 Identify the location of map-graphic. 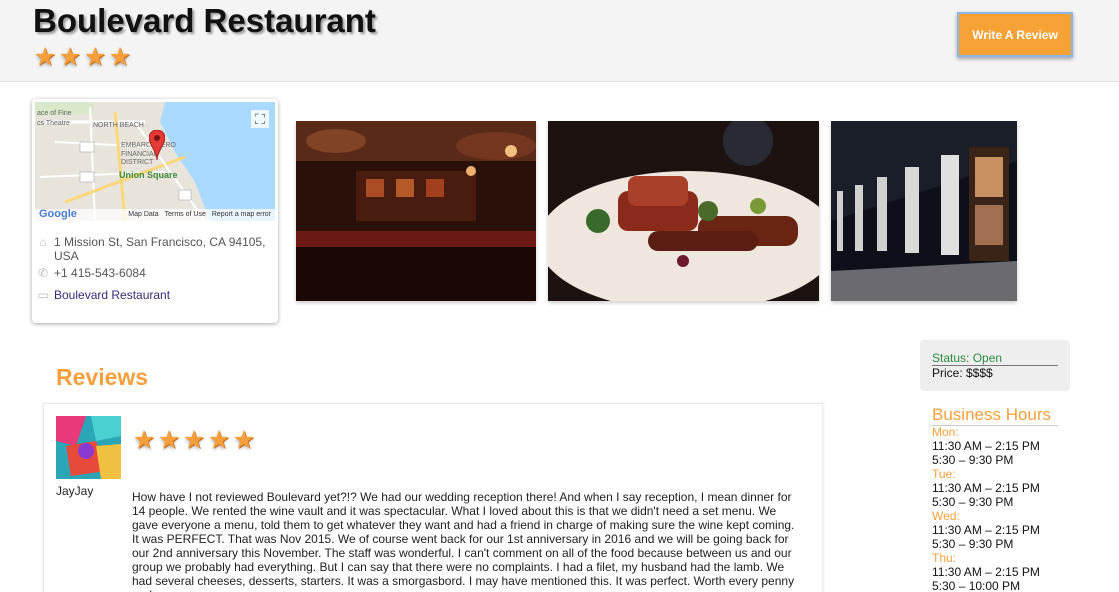
(155, 161).